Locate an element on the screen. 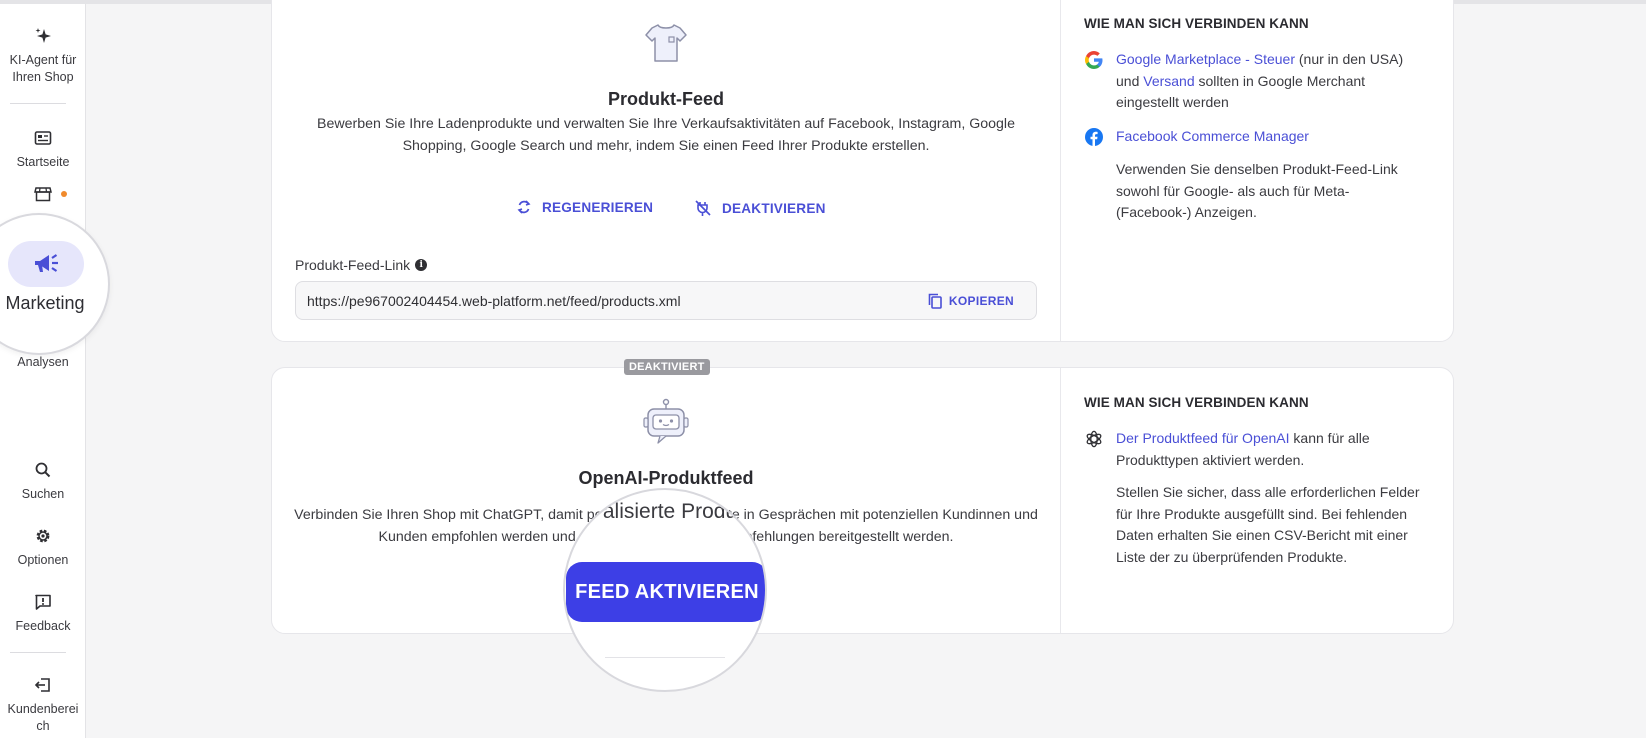 This screenshot has width=1646, height=738. status-badge: DEAKTIVIERT is located at coordinates (667, 367).